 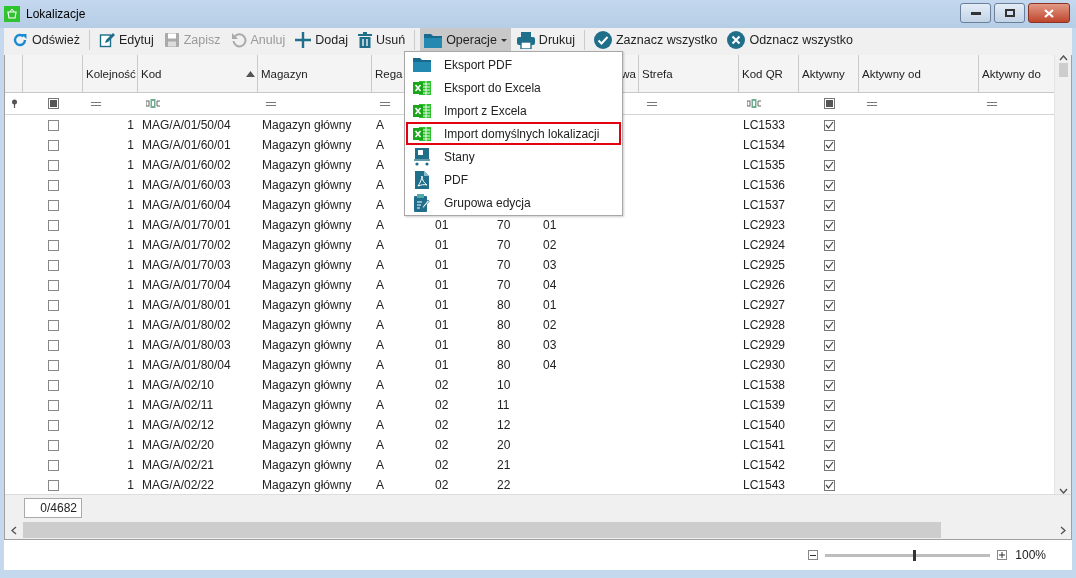 I want to click on column-header: Aktywny od, so click(x=919, y=74).